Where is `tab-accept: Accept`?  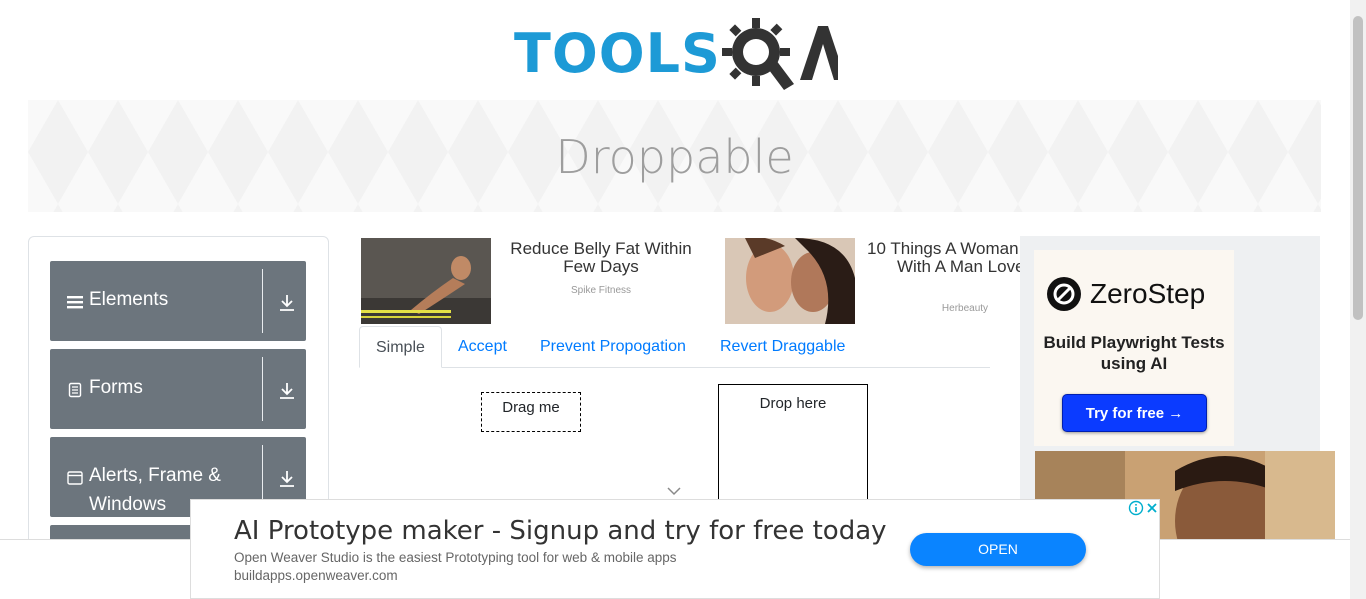
tab-accept: Accept is located at coordinates (482, 347).